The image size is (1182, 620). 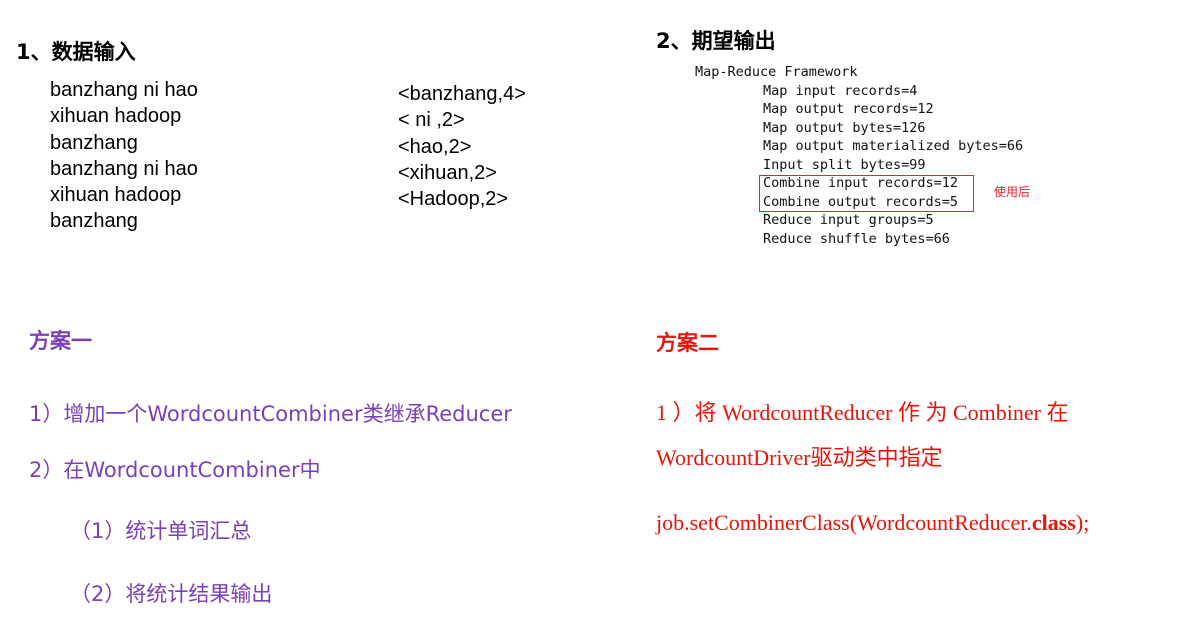 What do you see at coordinates (856, 238) in the screenshot?
I see `counter-line: Reduce shuffle bytes=66` at bounding box center [856, 238].